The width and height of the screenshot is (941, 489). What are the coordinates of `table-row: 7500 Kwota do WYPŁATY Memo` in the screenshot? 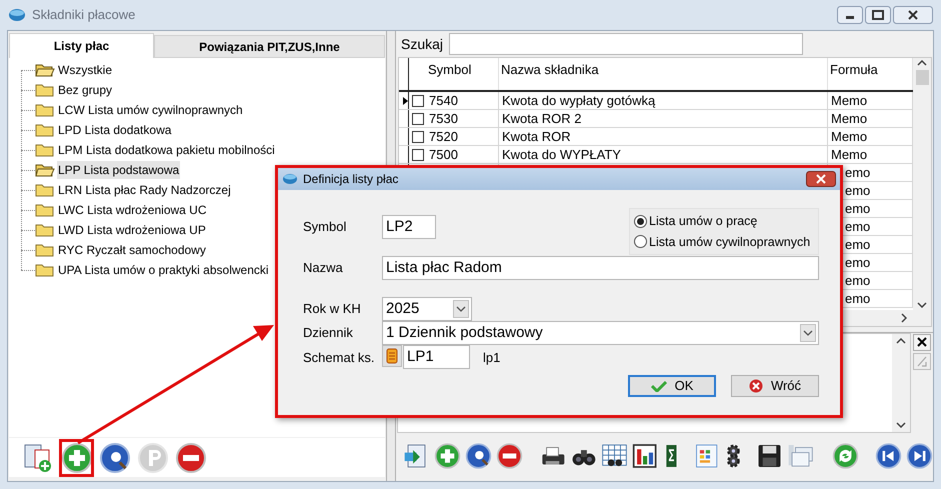 It's located at (656, 155).